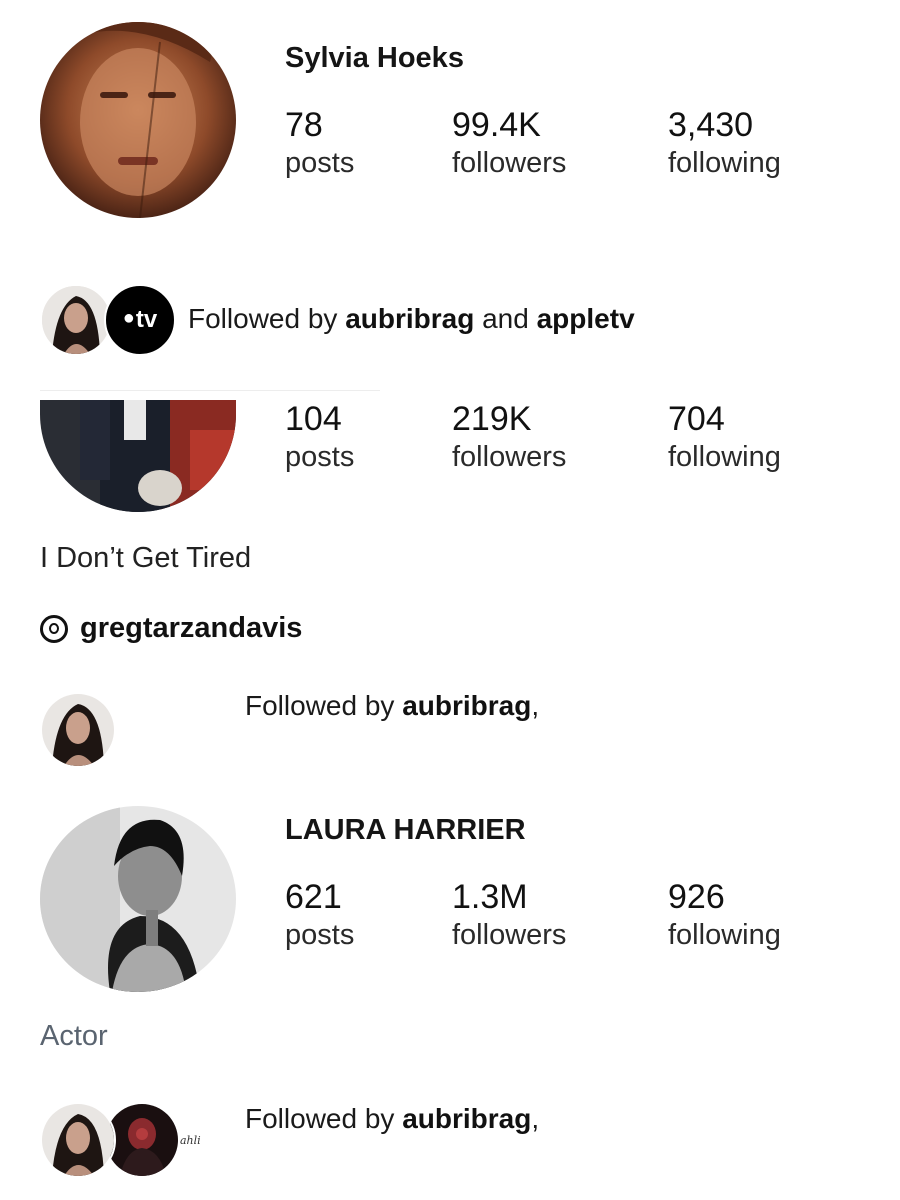  Describe the element at coordinates (138, 120) in the screenshot. I see `profile-avatar-sylvia` at that location.